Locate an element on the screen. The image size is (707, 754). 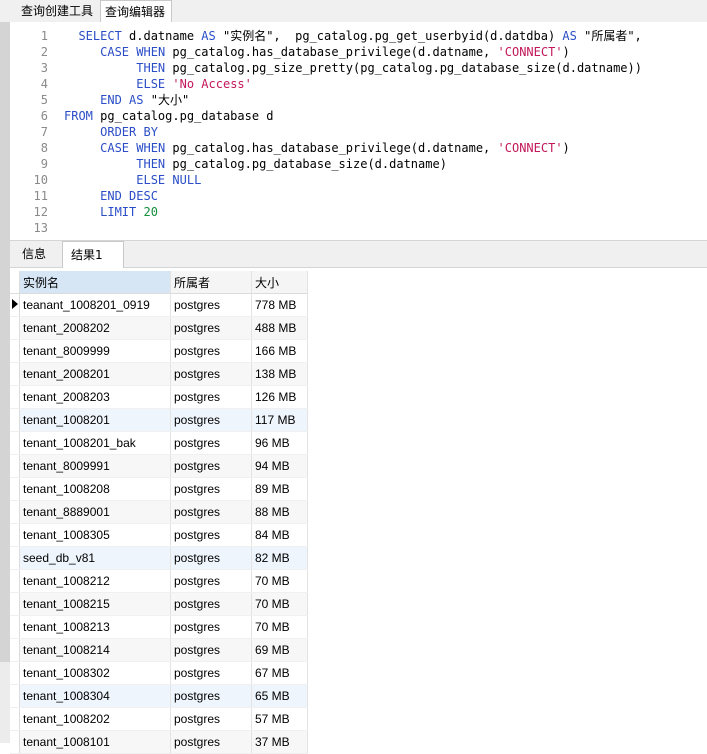
cell-size: 138 MB is located at coordinates (279, 374).